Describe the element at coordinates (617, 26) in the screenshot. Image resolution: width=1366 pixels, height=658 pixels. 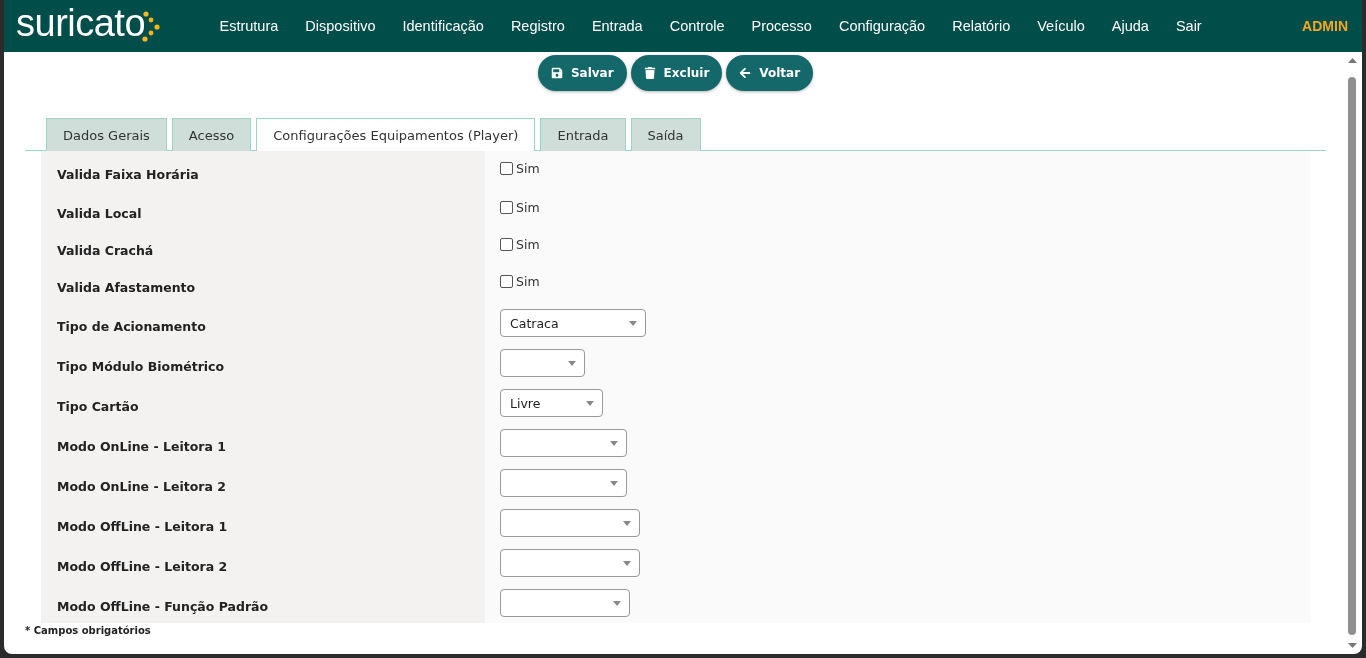
I see `menu-item: Entrada` at that location.